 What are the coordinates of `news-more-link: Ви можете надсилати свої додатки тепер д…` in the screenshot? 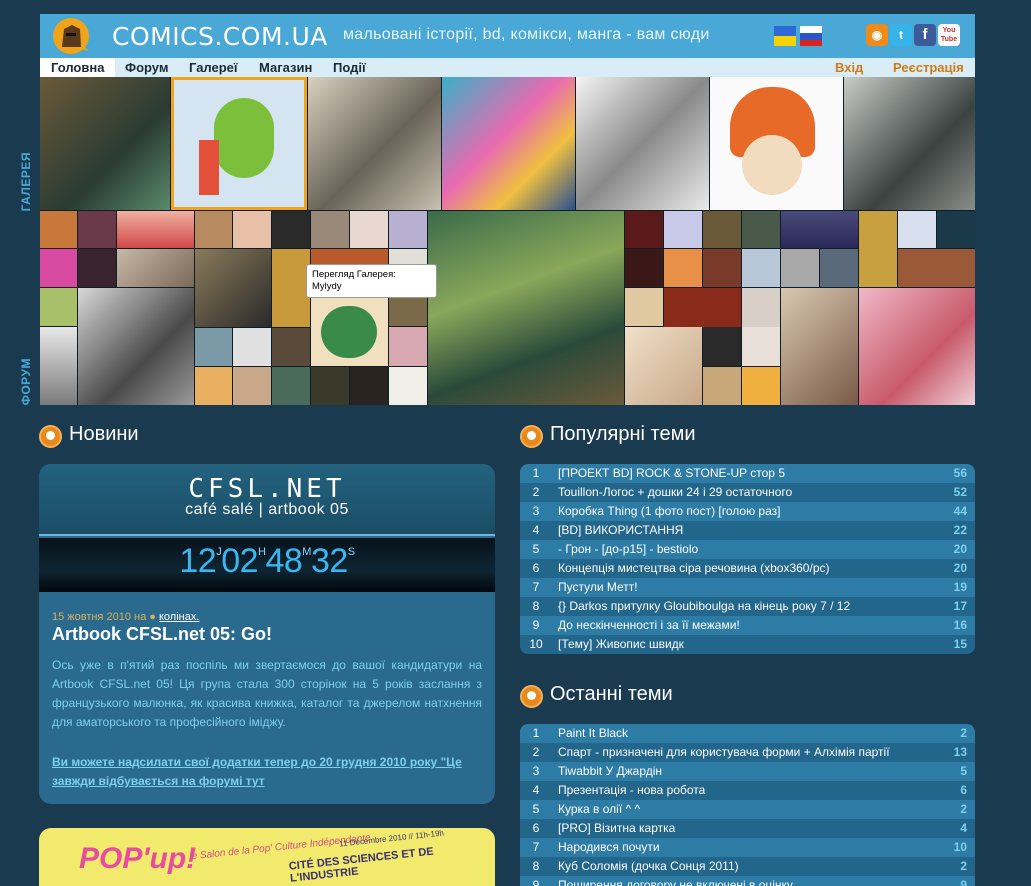 It's located at (267, 772).